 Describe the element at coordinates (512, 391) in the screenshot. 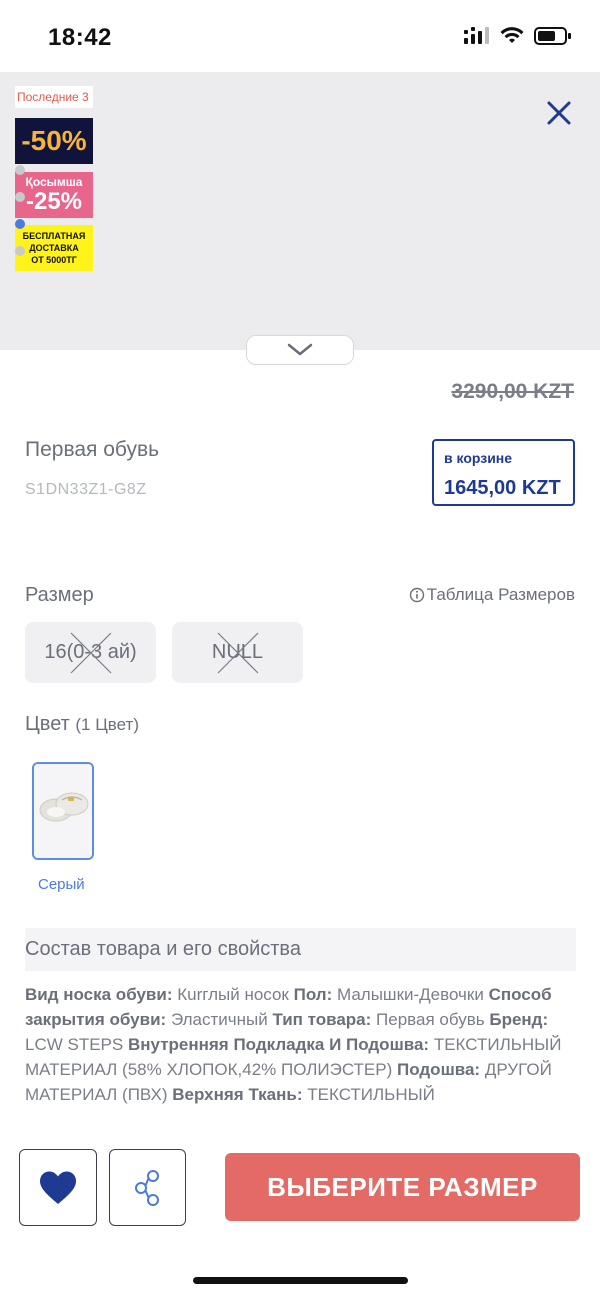

I see `old-price: 3290,00 KZT` at that location.